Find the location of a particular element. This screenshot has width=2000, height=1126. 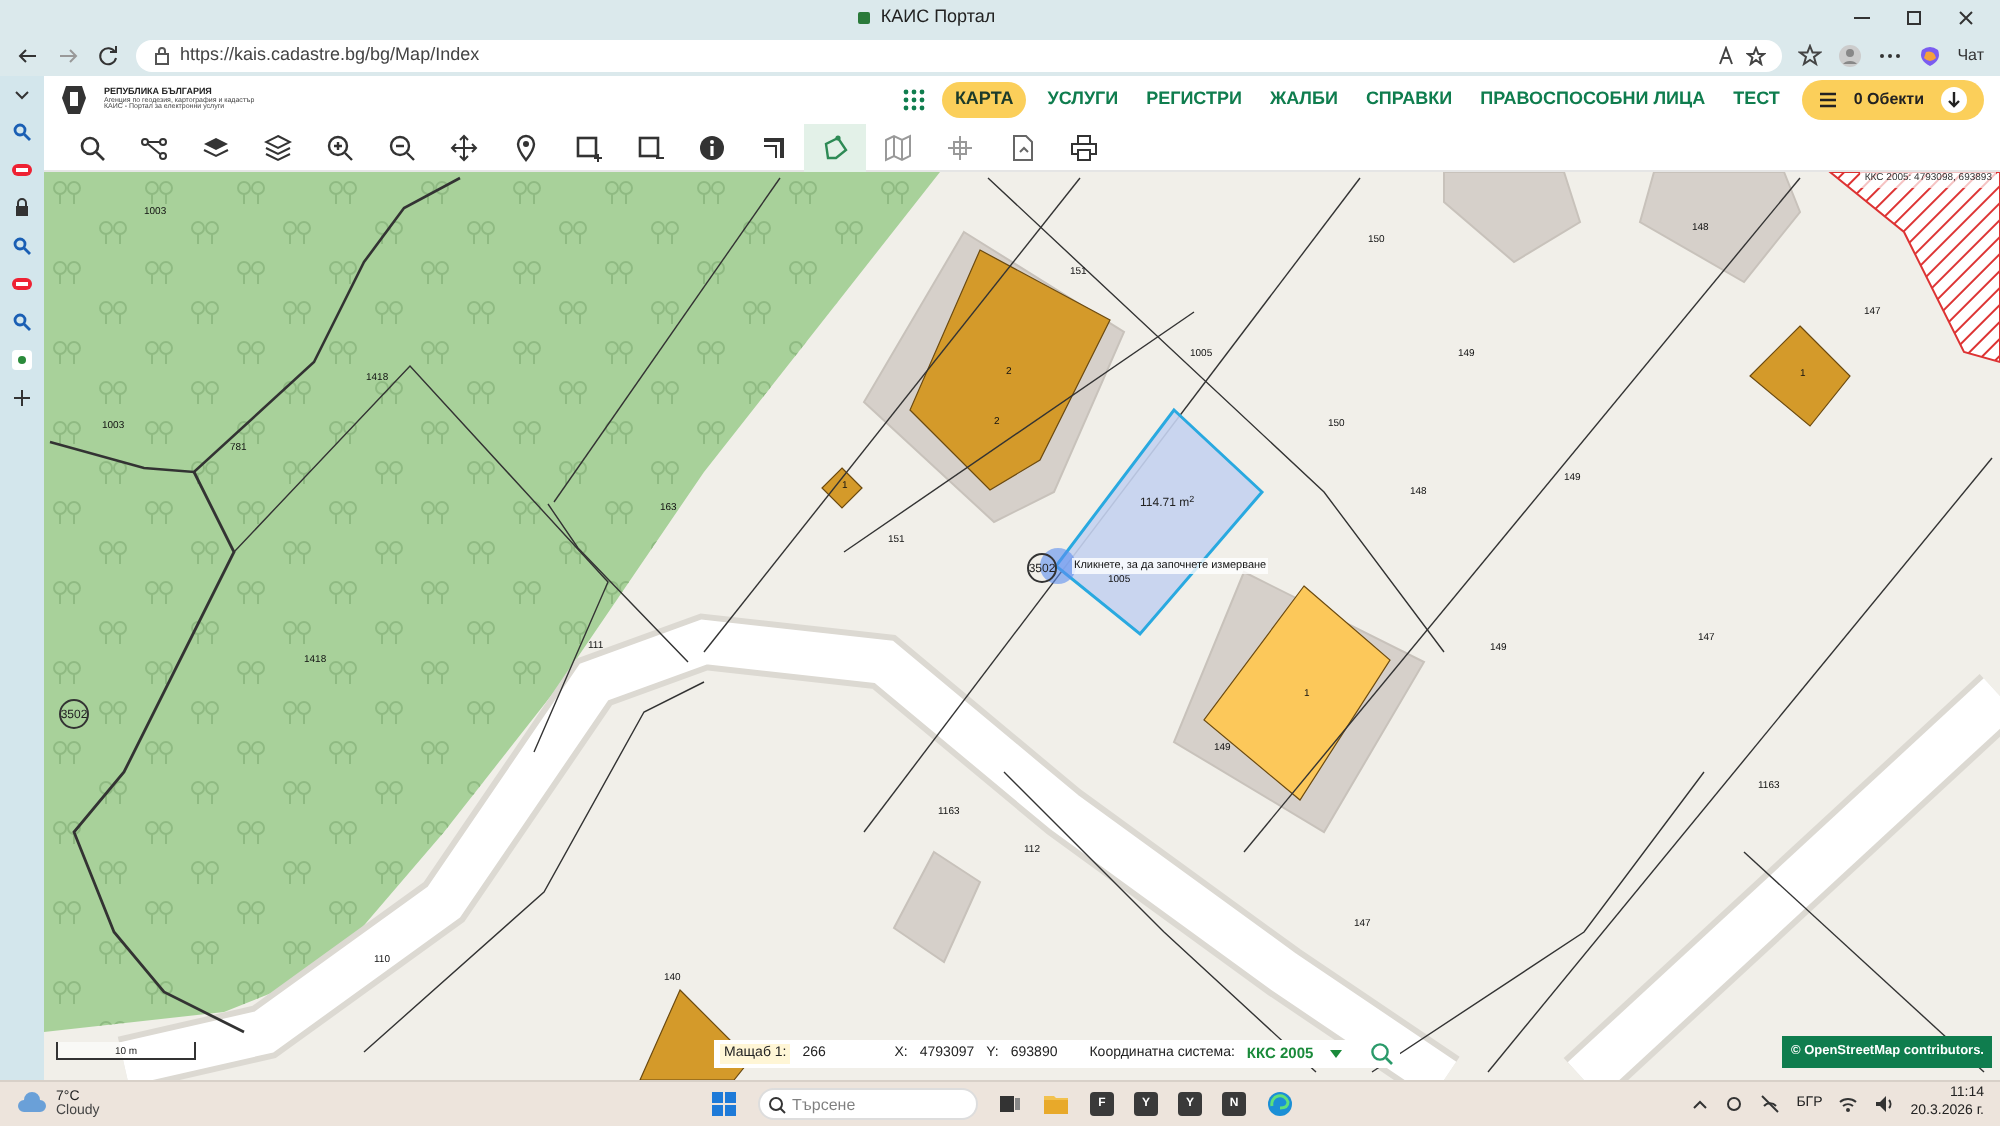

nav-link: РЕГИСТРИ is located at coordinates (1194, 100).